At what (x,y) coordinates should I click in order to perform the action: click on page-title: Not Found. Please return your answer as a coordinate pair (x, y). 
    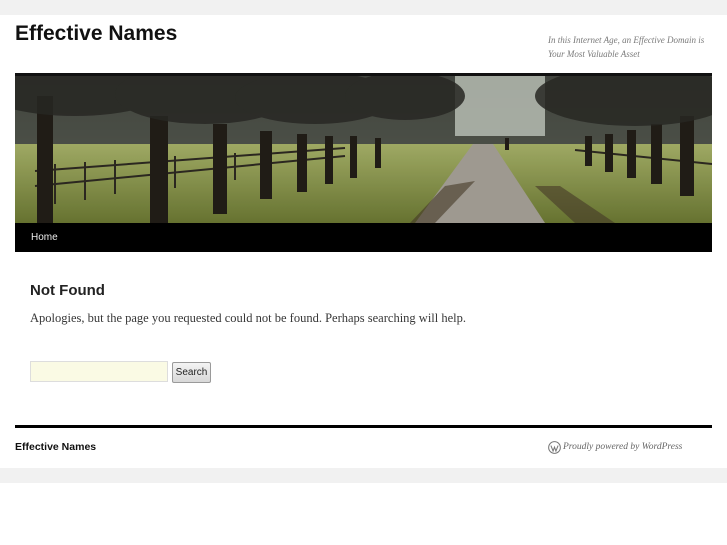
    Looking at the image, I should click on (67, 290).